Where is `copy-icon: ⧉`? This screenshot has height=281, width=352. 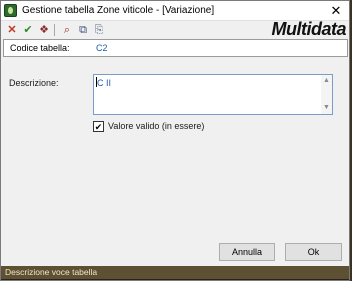
copy-icon: ⧉ is located at coordinates (83, 30).